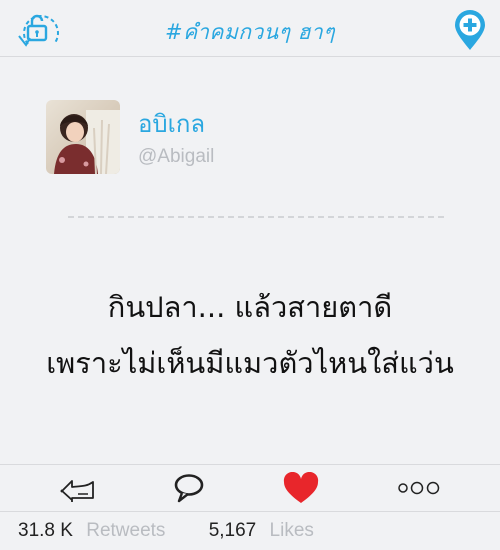  What do you see at coordinates (256, 217) in the screenshot?
I see `dashed-divider` at bounding box center [256, 217].